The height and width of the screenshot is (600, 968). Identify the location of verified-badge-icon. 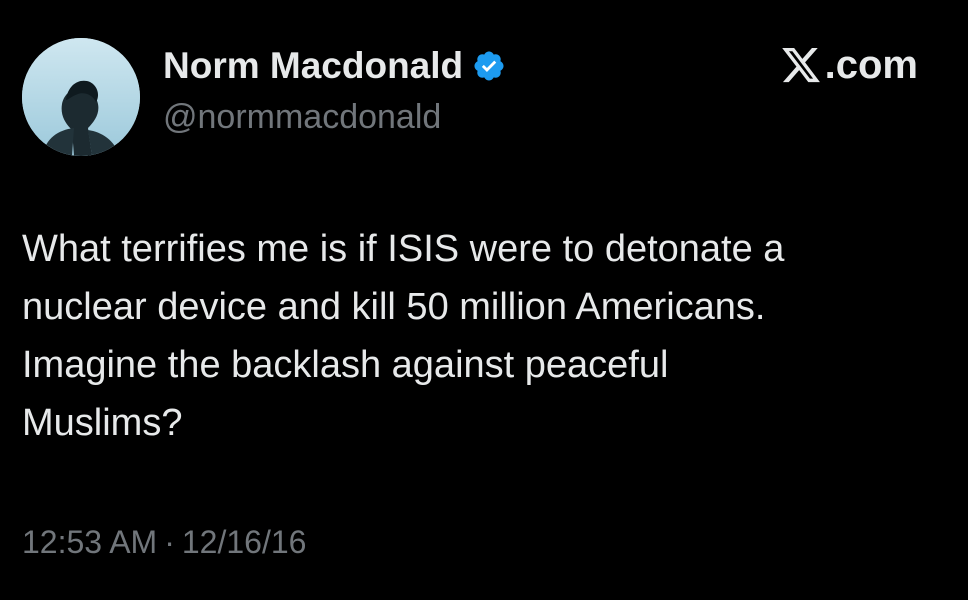
(489, 66).